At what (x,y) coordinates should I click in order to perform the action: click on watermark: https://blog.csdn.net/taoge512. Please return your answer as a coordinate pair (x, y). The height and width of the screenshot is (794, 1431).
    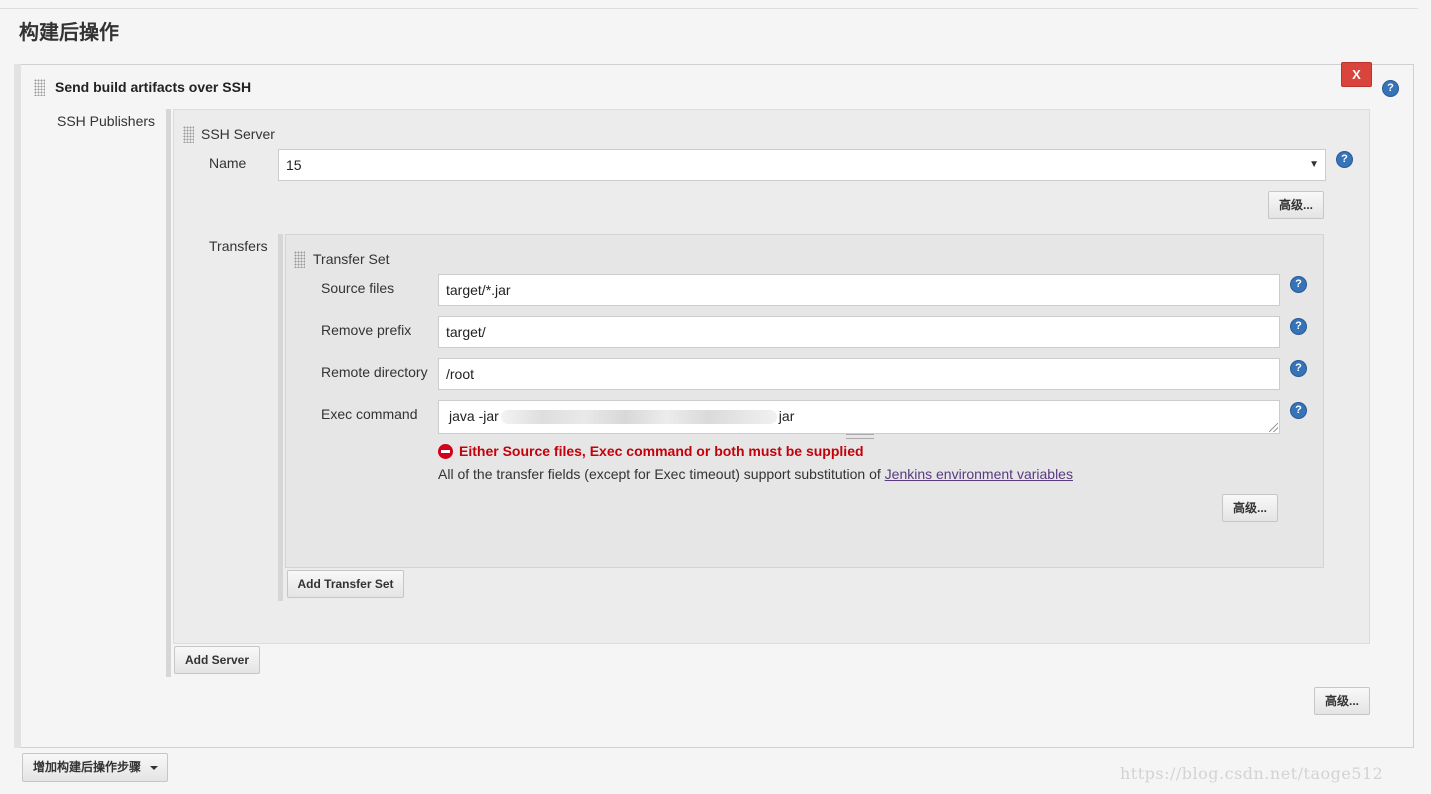
    Looking at the image, I should click on (1252, 773).